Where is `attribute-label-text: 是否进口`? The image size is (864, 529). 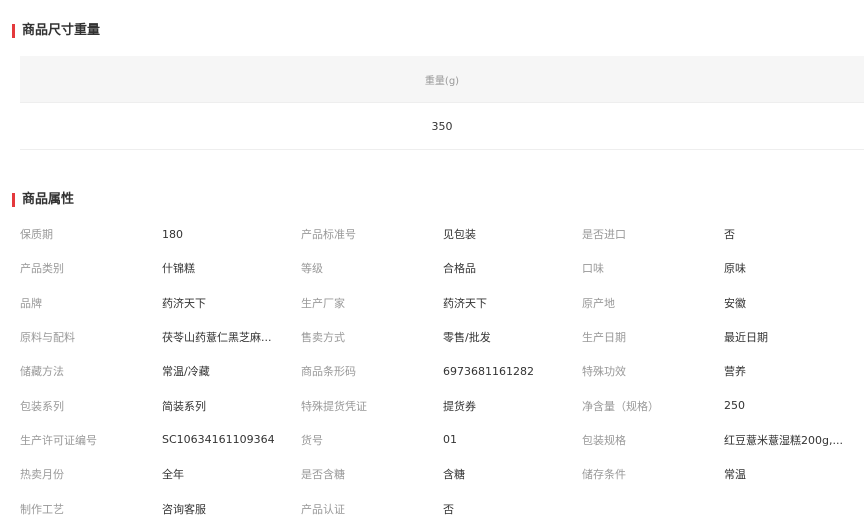
attribute-label-text: 是否进口 is located at coordinates (604, 235).